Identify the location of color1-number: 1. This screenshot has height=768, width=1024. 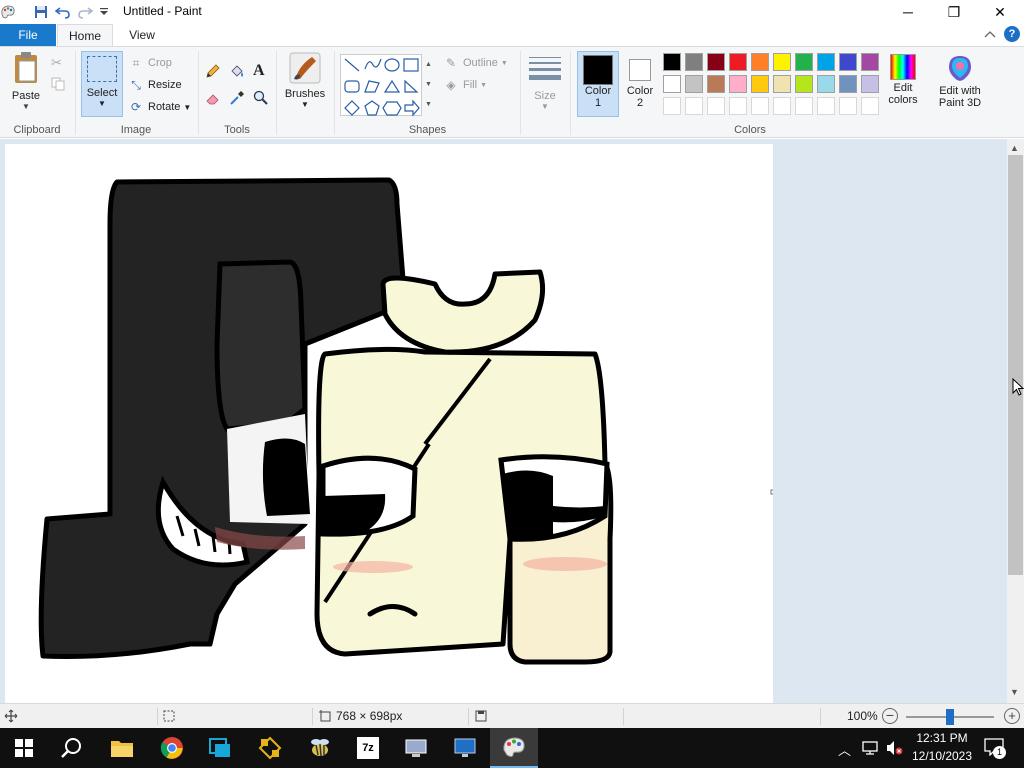
(598, 103).